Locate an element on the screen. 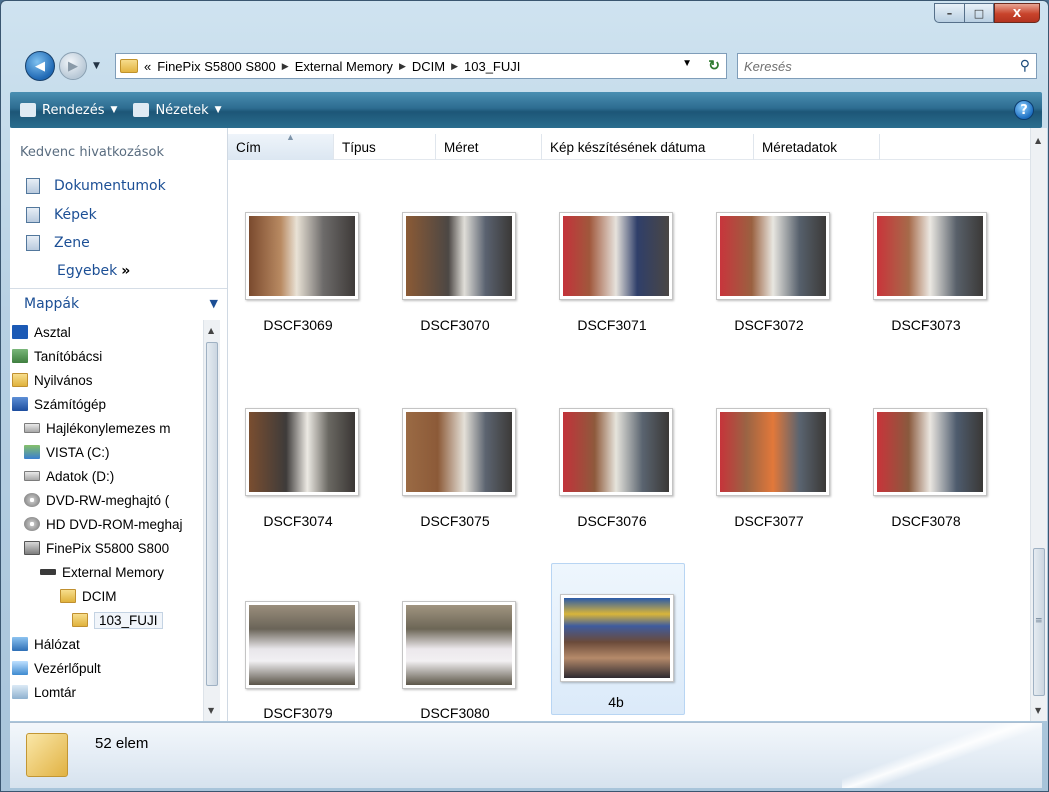 The image size is (1049, 792). folders-header: Mappák ▼ is located at coordinates (118, 303).